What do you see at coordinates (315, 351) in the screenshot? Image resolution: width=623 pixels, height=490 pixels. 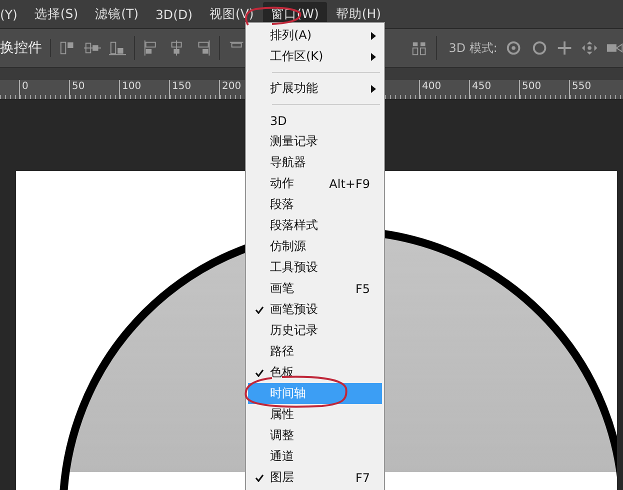 I see `menu-item: 路径` at bounding box center [315, 351].